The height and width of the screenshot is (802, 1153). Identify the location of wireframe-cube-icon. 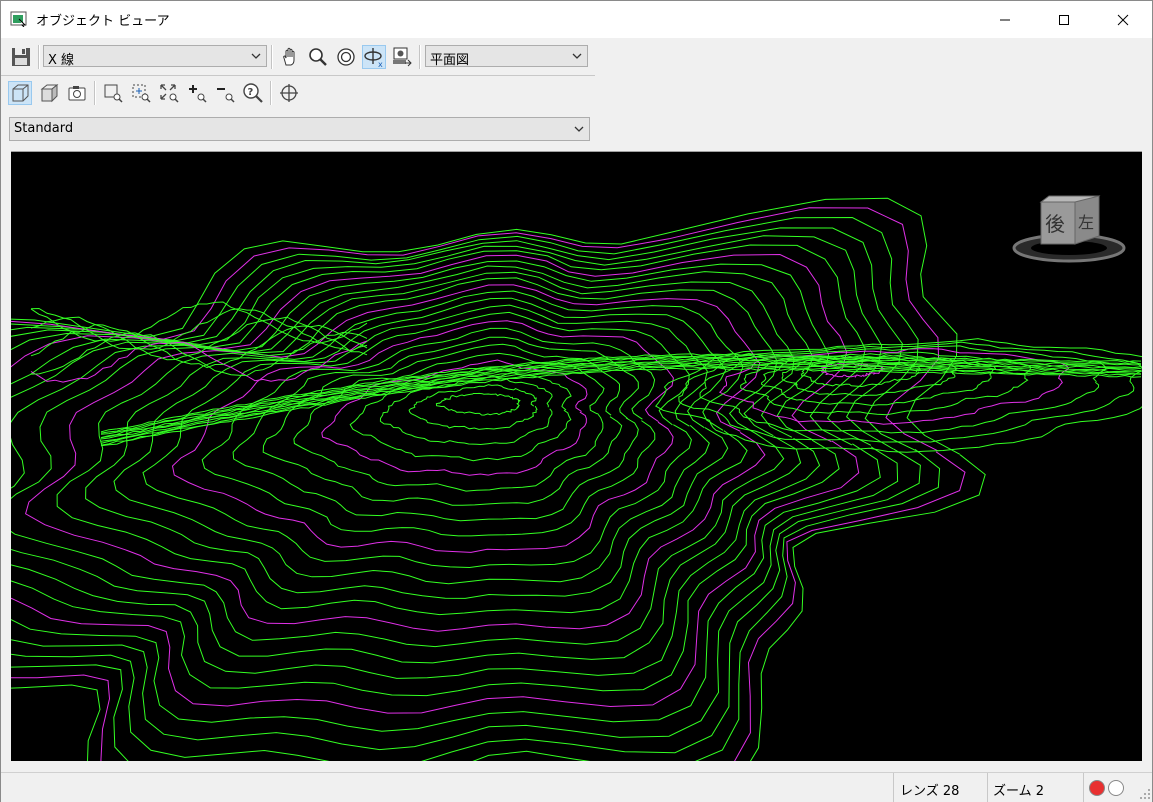
(20, 93).